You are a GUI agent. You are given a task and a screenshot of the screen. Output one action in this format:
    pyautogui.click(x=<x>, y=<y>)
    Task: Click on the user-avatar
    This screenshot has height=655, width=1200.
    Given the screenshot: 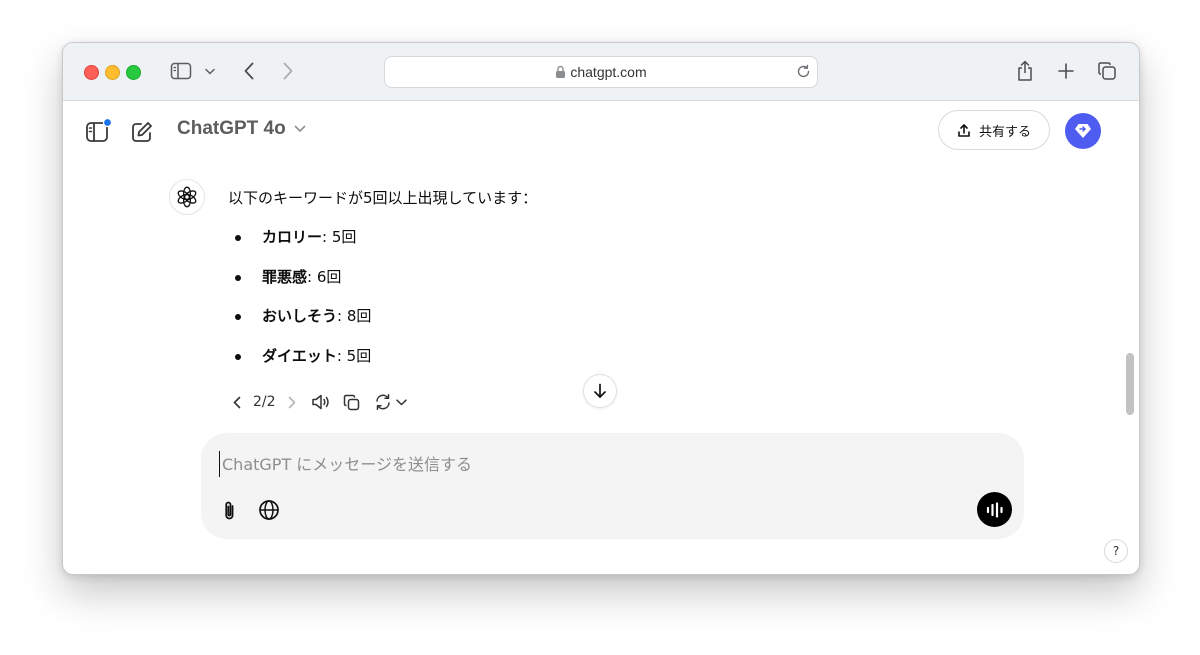 What is the action you would take?
    pyautogui.click(x=1083, y=131)
    